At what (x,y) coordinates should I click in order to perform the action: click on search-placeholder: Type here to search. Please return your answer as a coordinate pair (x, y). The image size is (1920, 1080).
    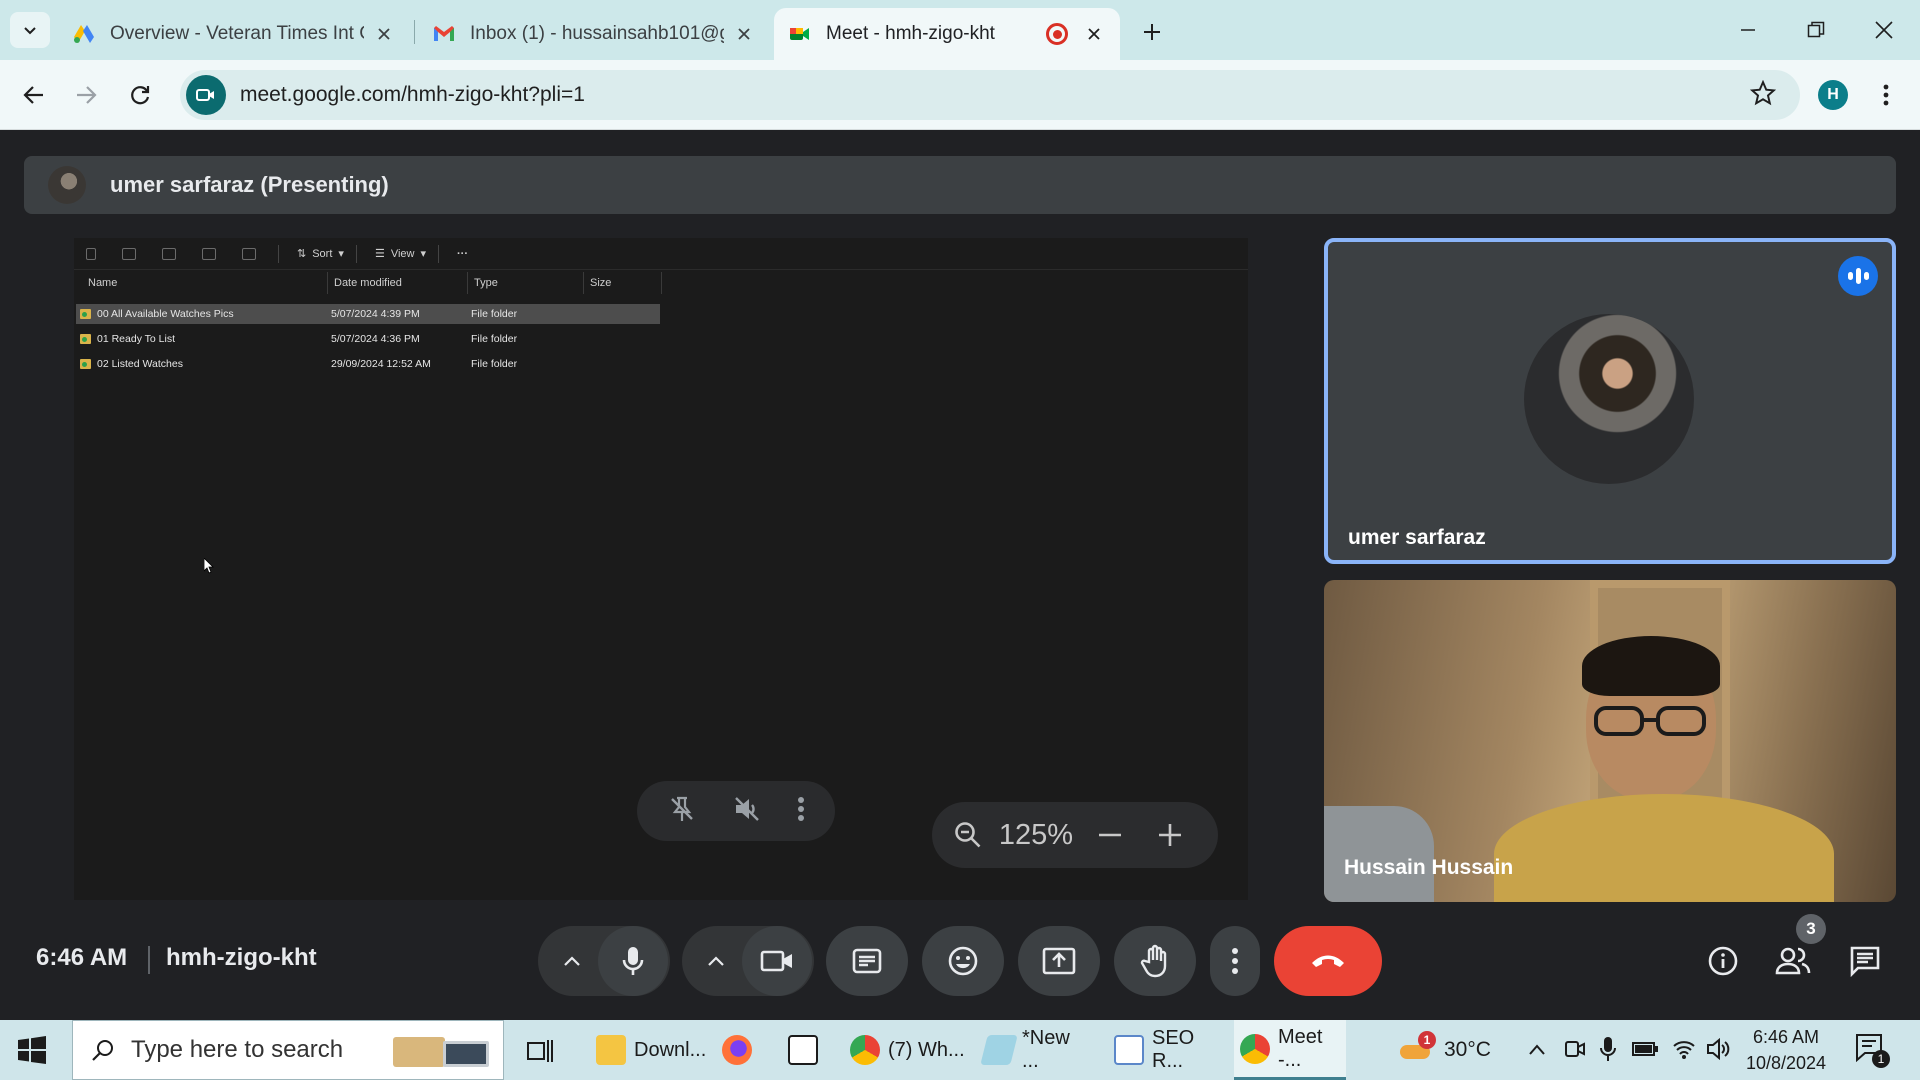
    Looking at the image, I should click on (237, 1049).